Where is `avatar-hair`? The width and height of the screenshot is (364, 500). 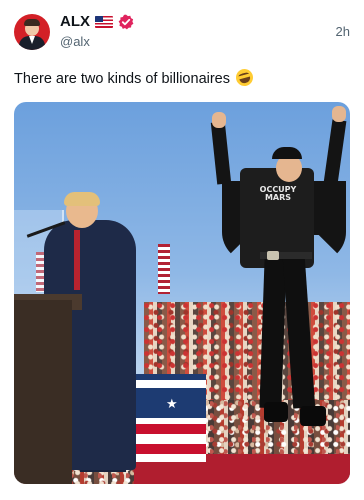
avatar-hair is located at coordinates (32, 22).